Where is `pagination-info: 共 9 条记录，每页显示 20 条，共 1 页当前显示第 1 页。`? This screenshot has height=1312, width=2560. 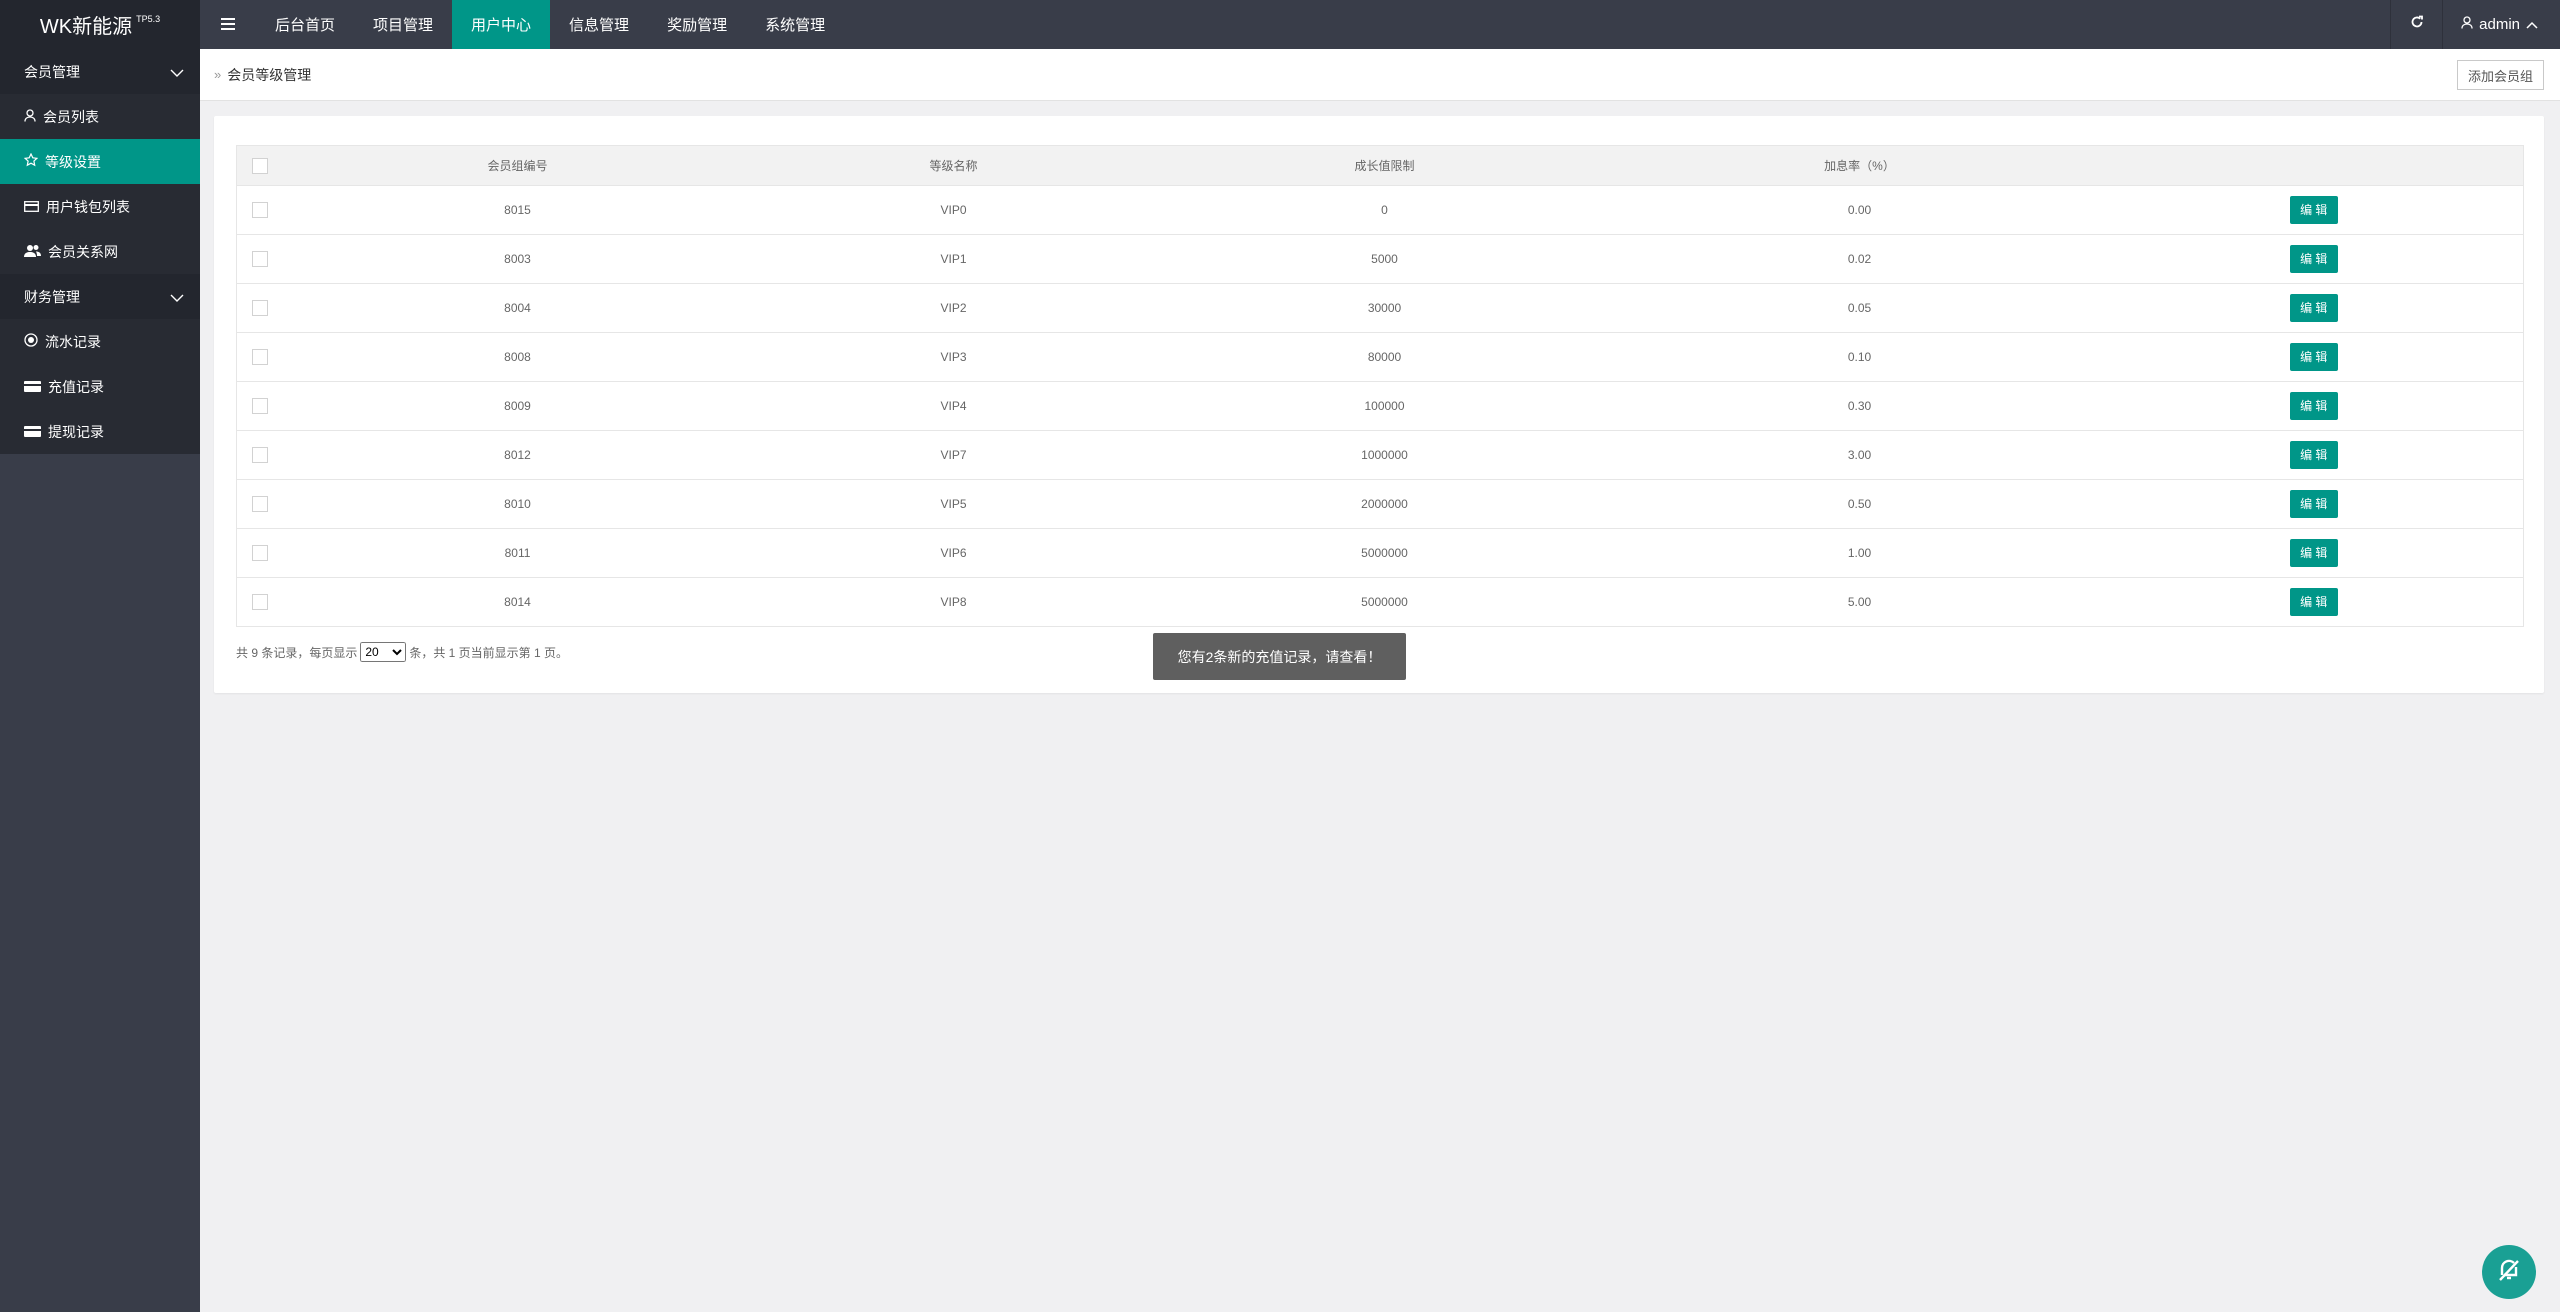
pagination-info: 共 9 条记录，每页显示 20 条，共 1 页当前显示第 1 页。 is located at coordinates (402, 652).